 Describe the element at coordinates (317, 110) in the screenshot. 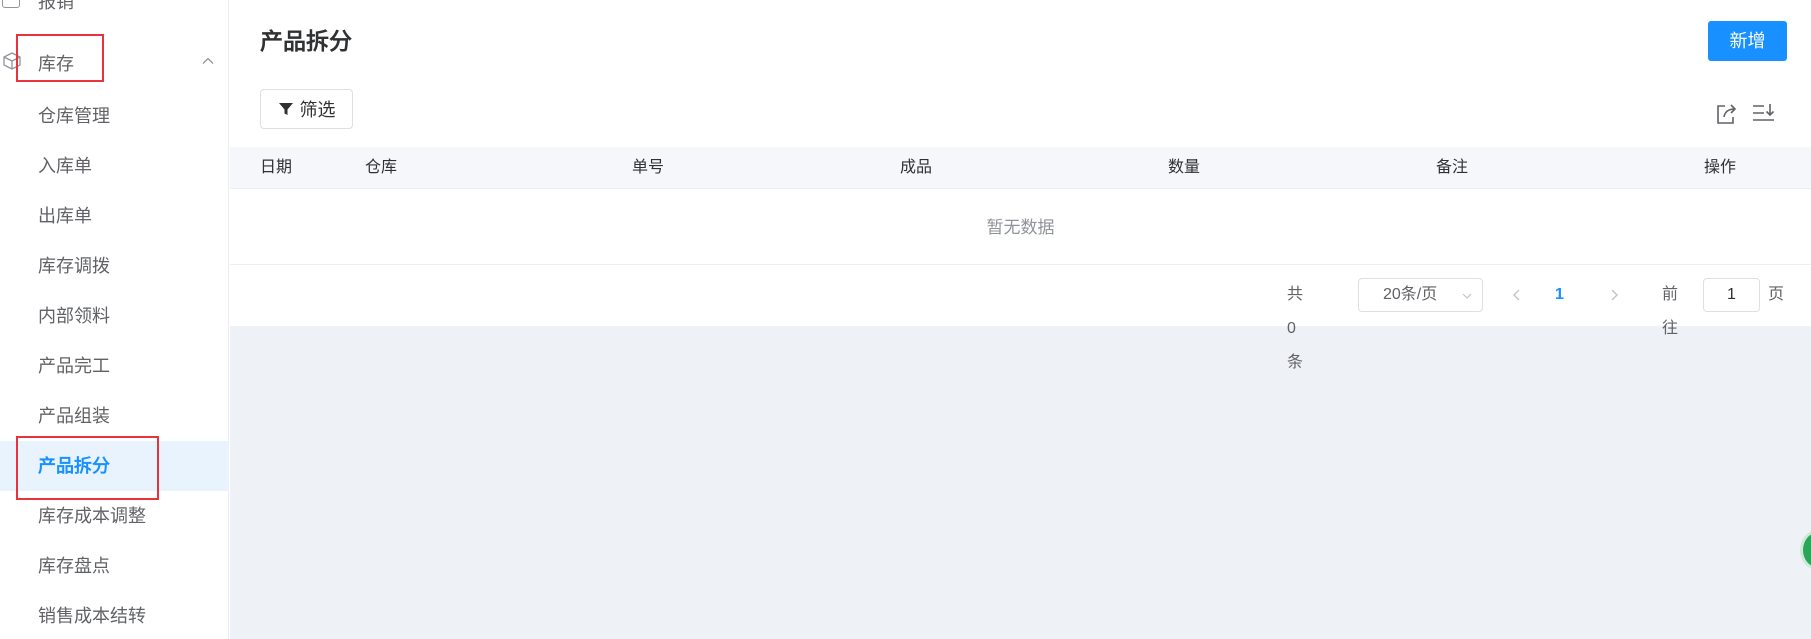

I see `filter-button-label: 筛选` at that location.